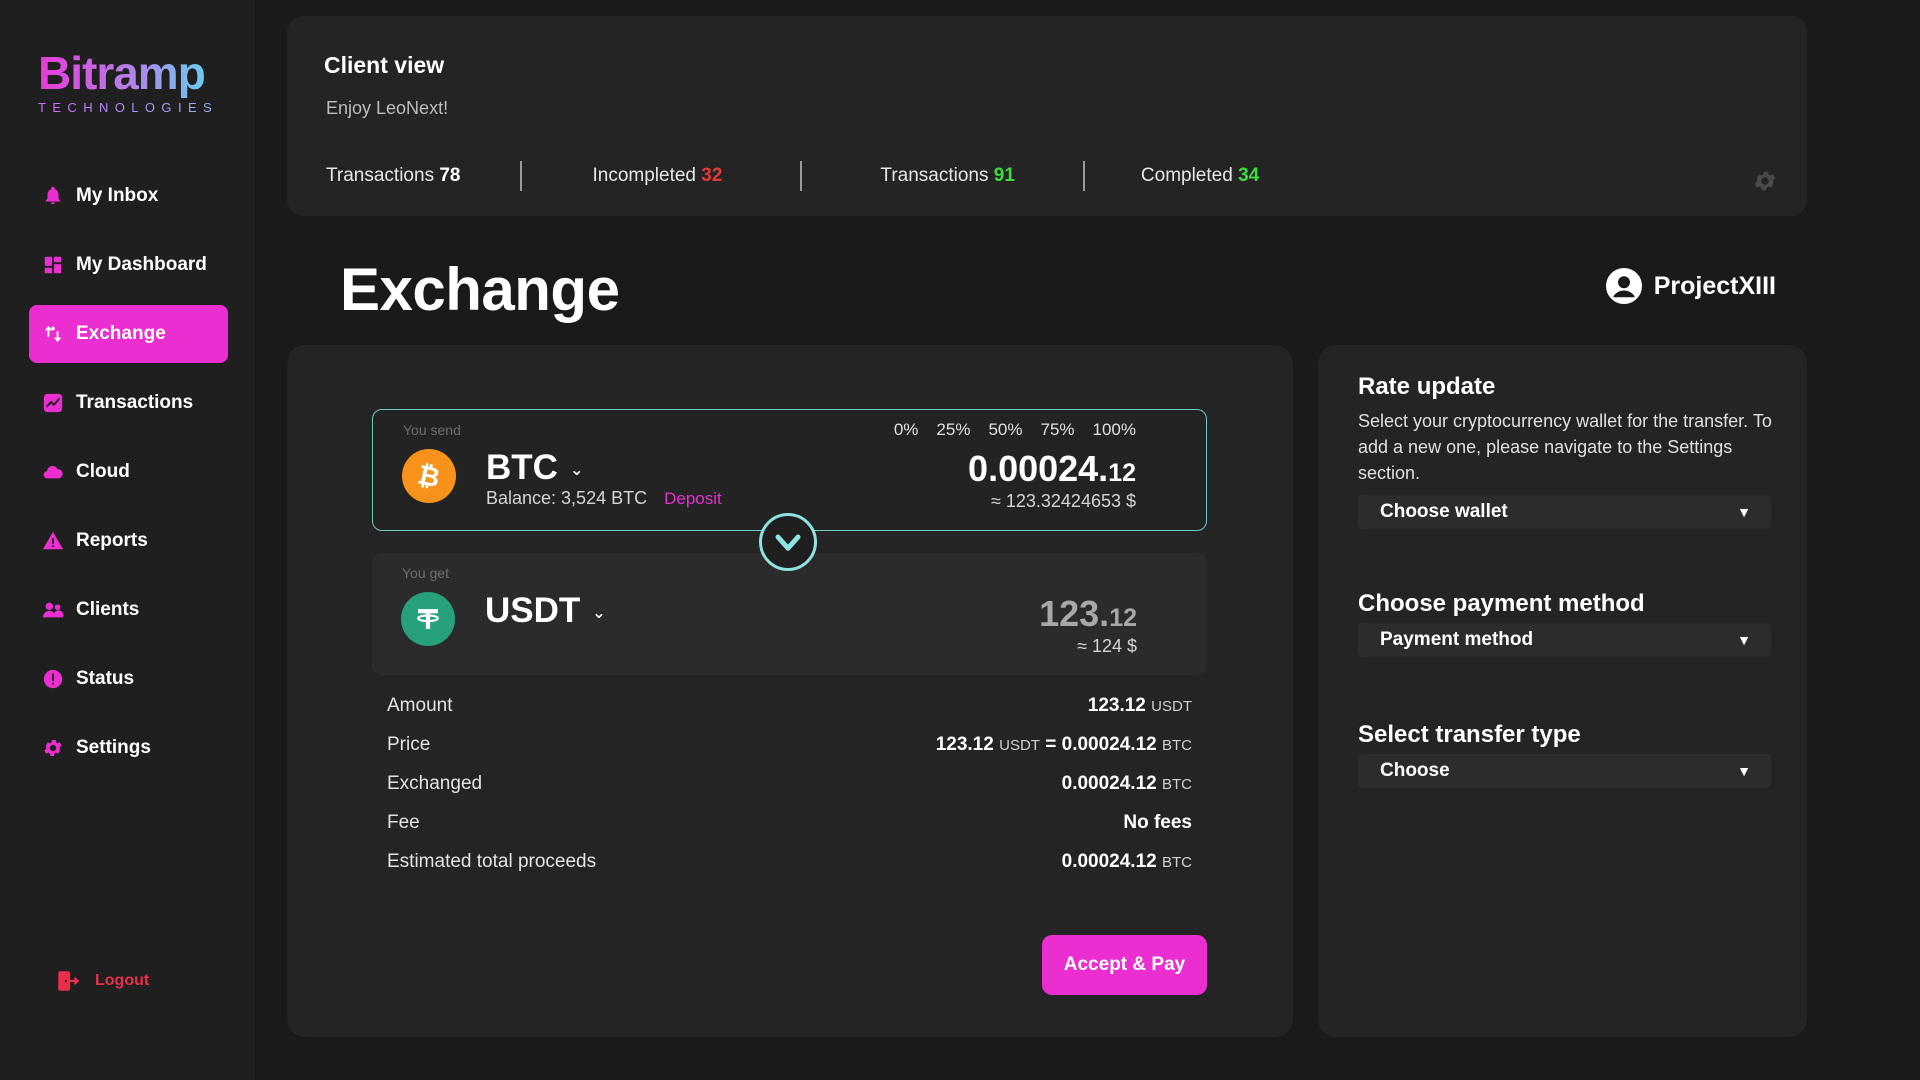 This screenshot has width=1920, height=1080. I want to click on grid-icon, so click(53, 265).